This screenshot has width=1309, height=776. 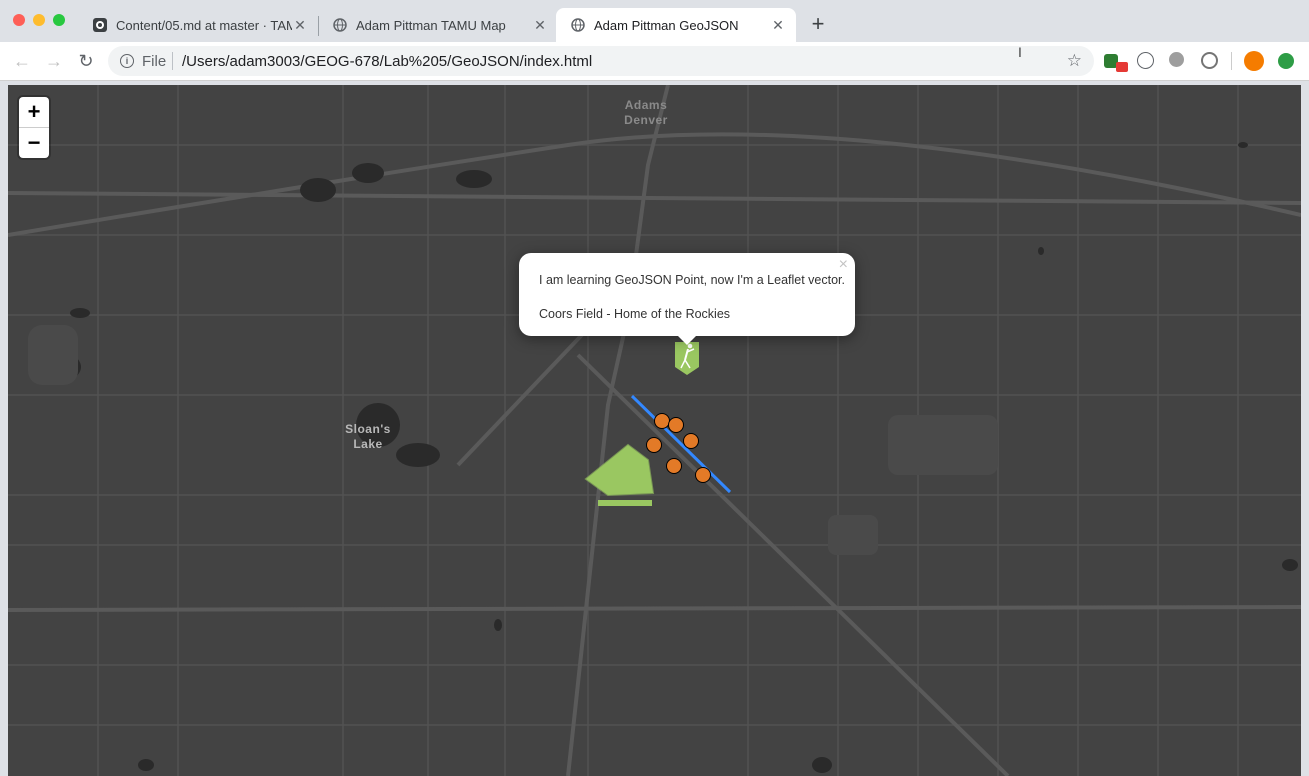 I want to click on text-cursor-icon: I, so click(x=1020, y=52).